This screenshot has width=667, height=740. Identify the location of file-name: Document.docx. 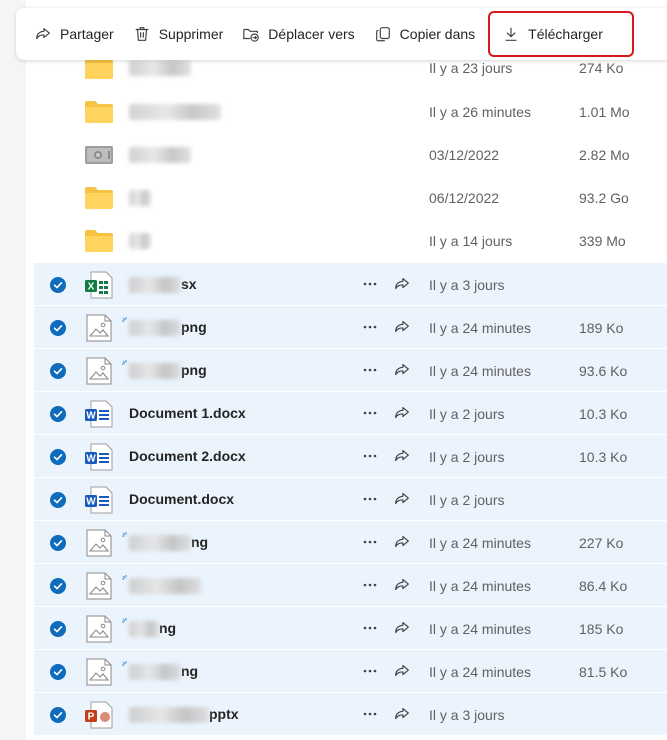
(181, 499).